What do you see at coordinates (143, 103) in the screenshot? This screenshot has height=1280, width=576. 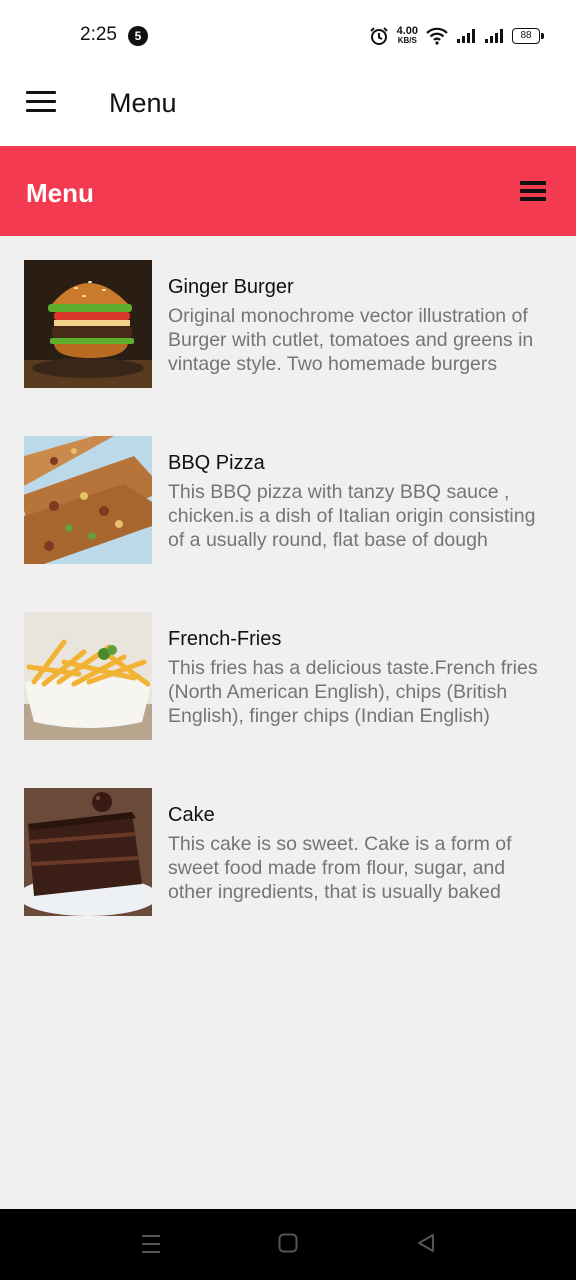 I see `app-bar-title: Menu` at bounding box center [143, 103].